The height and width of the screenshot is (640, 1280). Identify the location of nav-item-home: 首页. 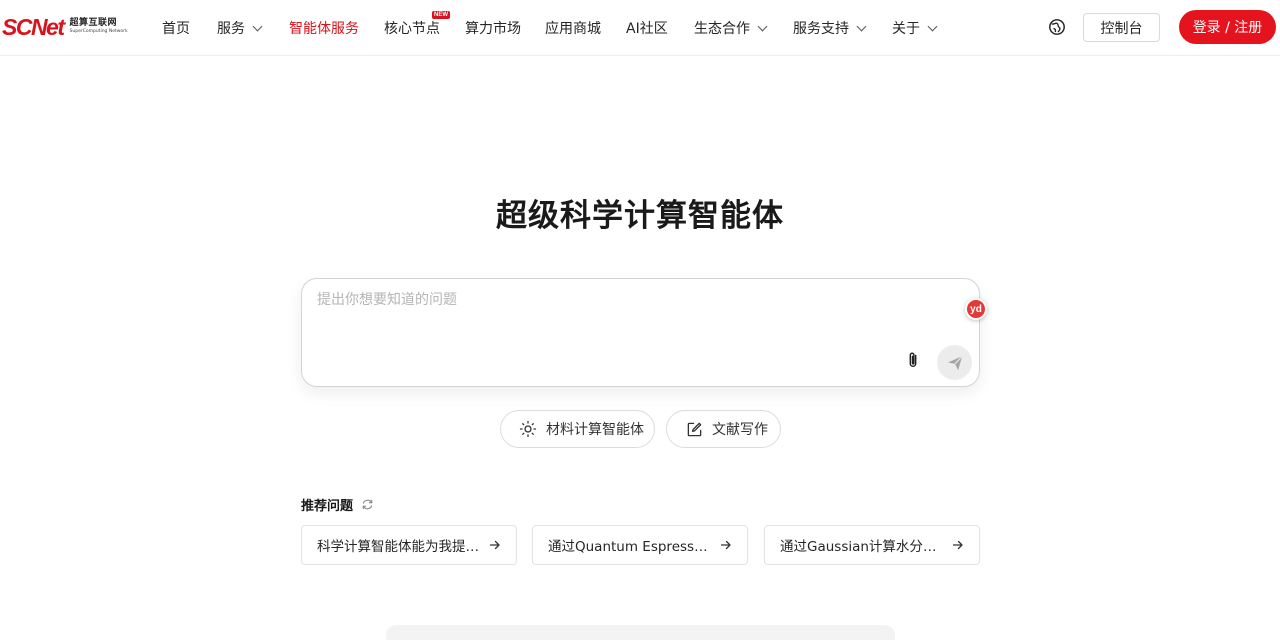
(176, 28).